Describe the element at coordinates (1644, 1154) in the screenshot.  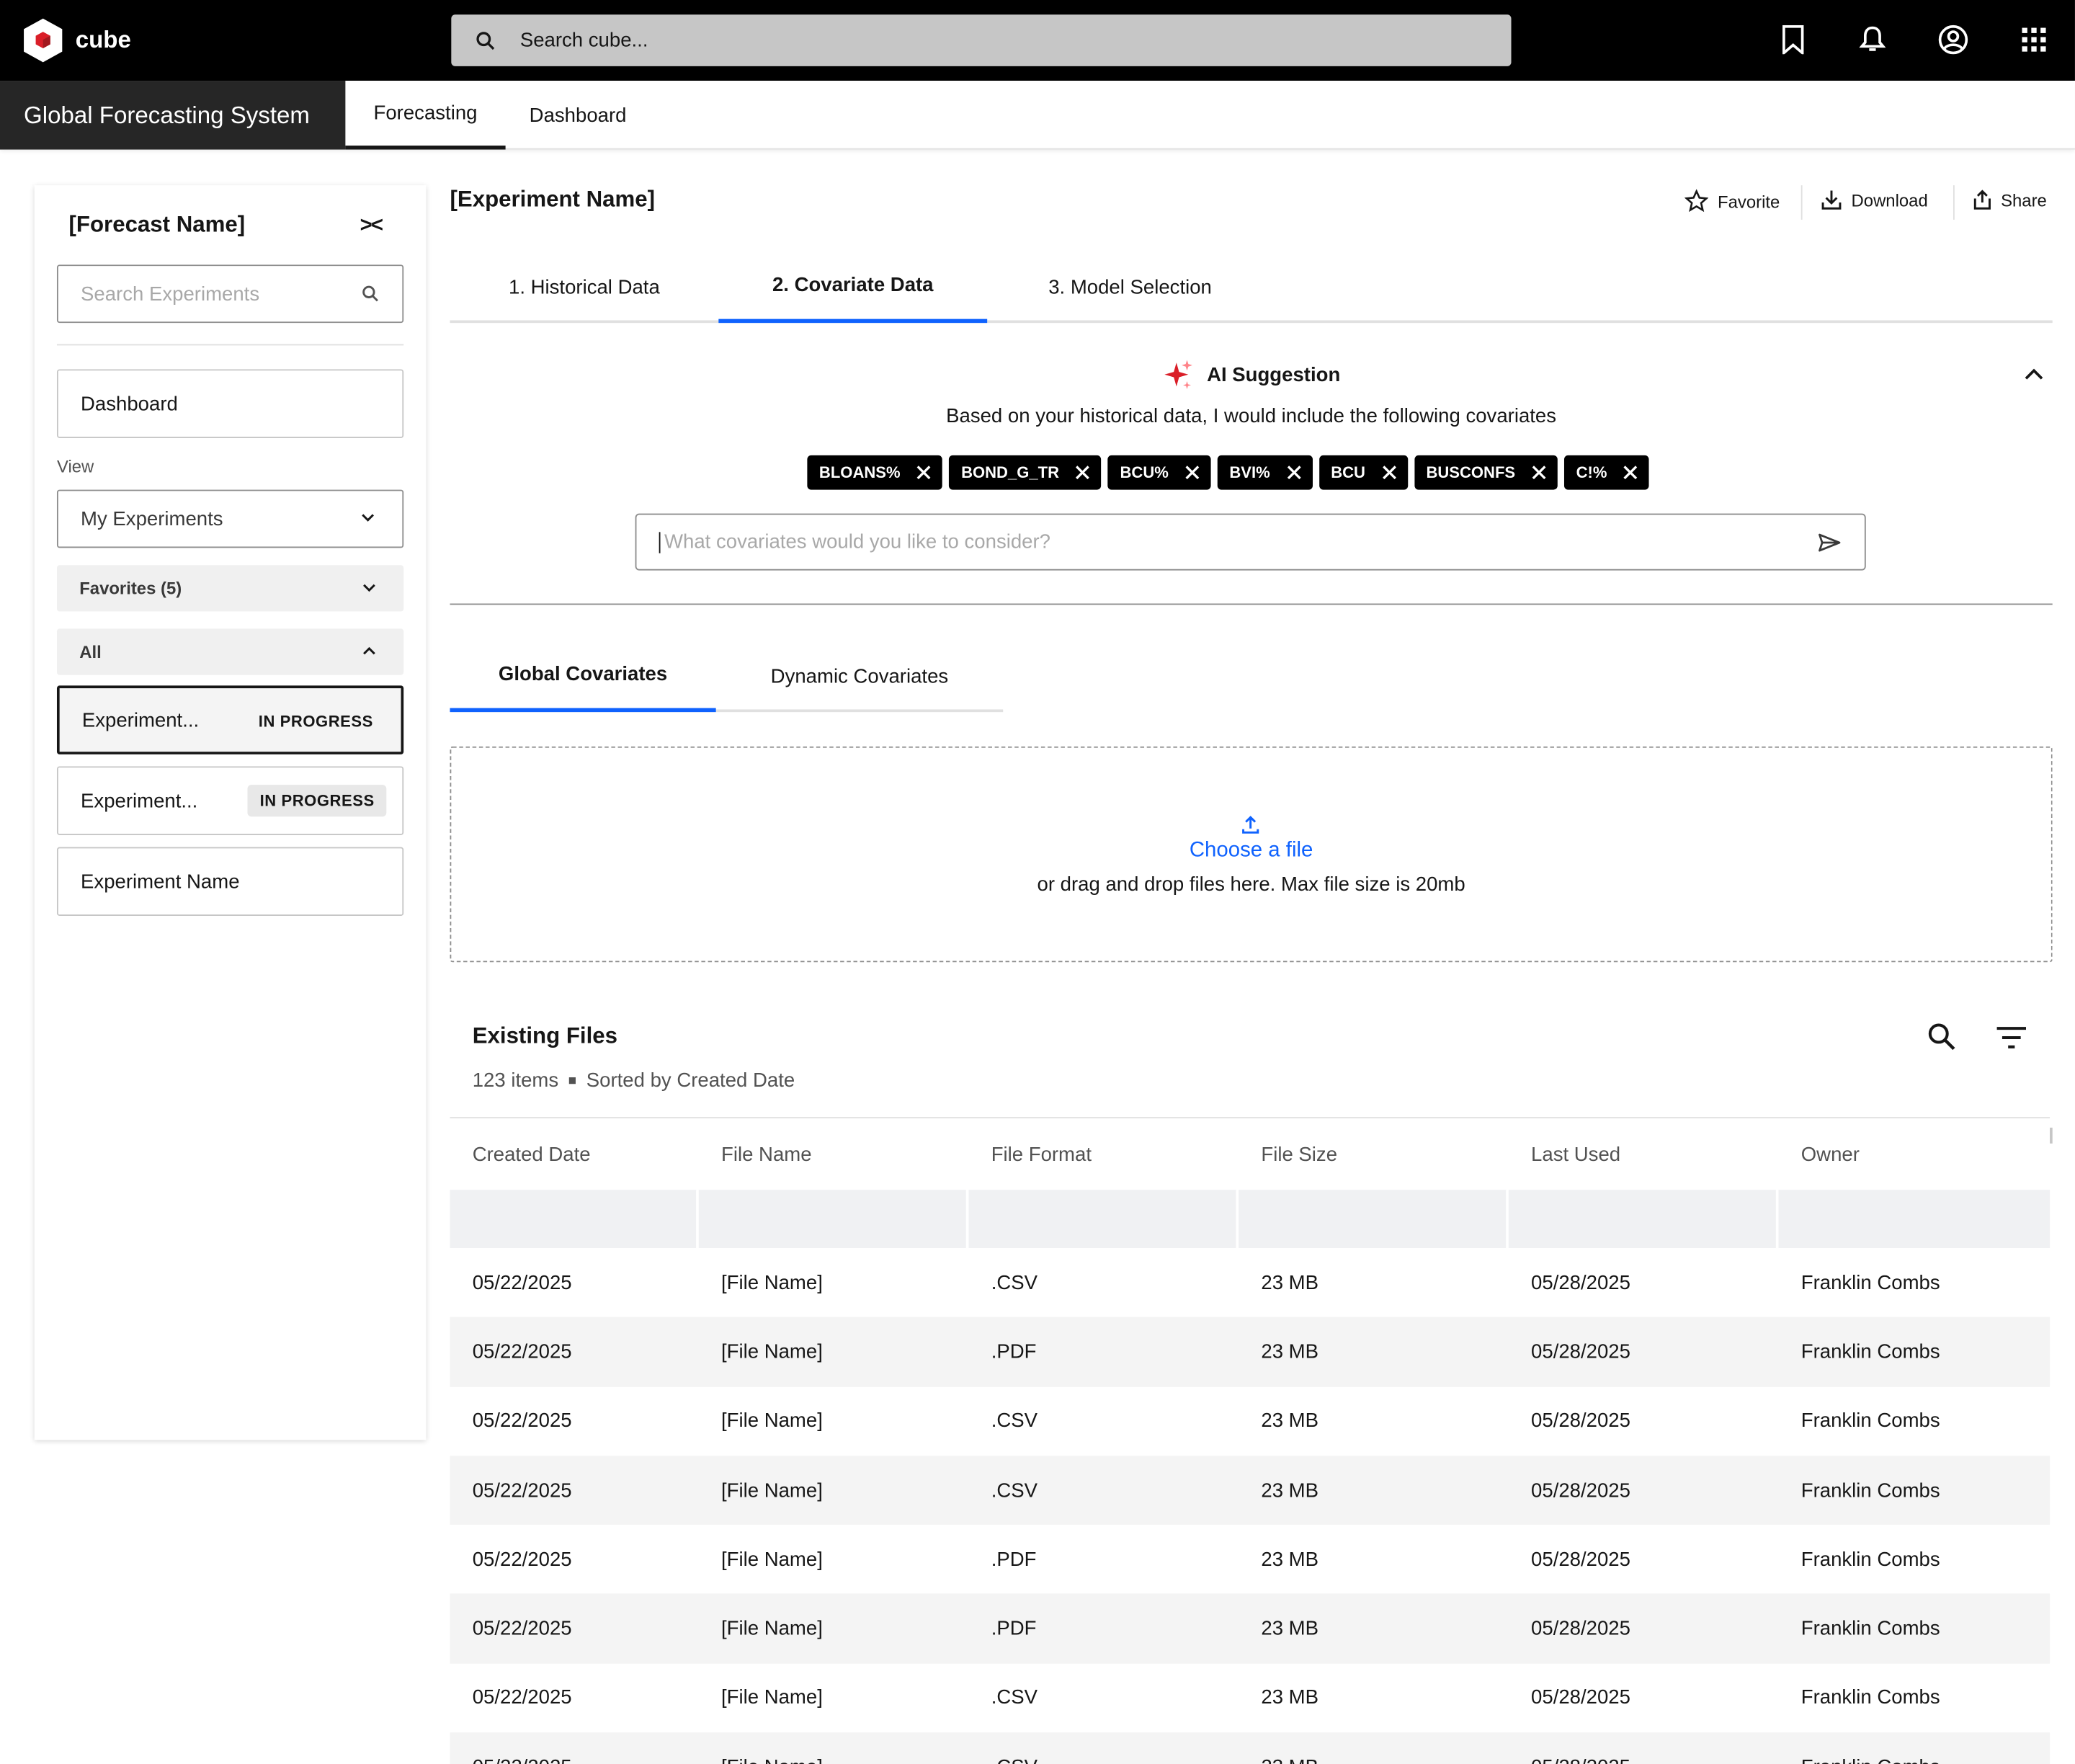
I see `column-header: Last Used` at that location.